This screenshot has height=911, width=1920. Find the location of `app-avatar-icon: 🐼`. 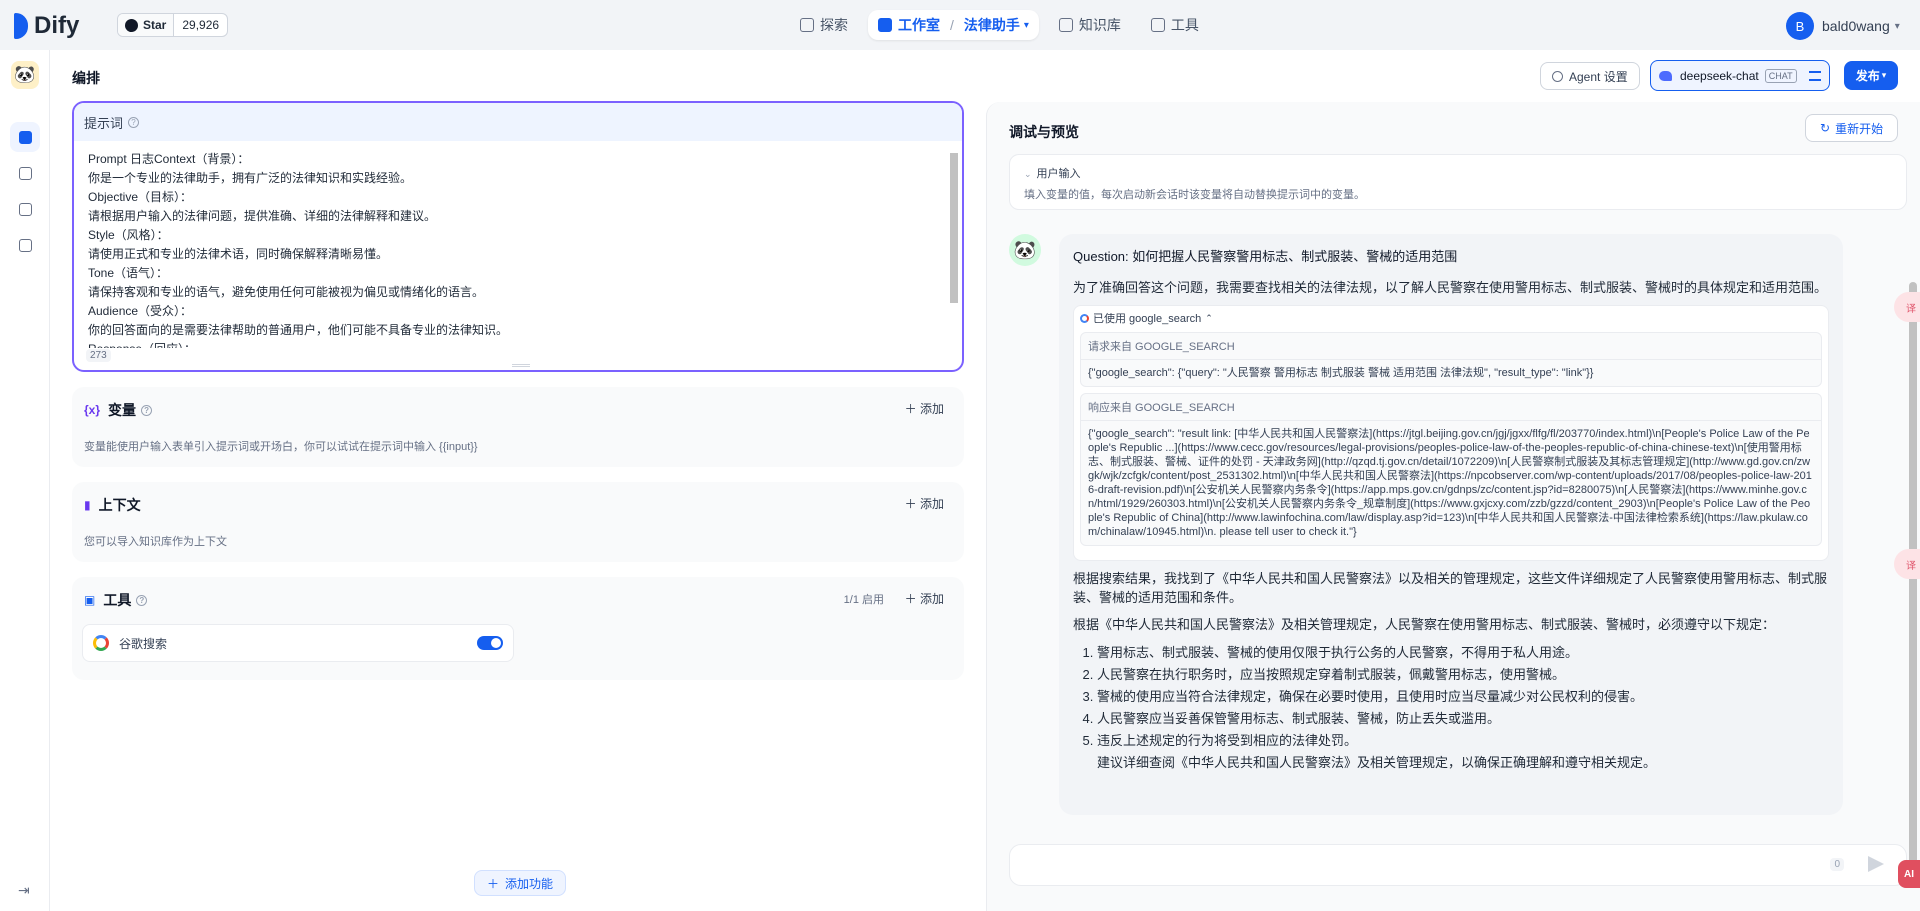

app-avatar-icon: 🐼 is located at coordinates (25, 75).